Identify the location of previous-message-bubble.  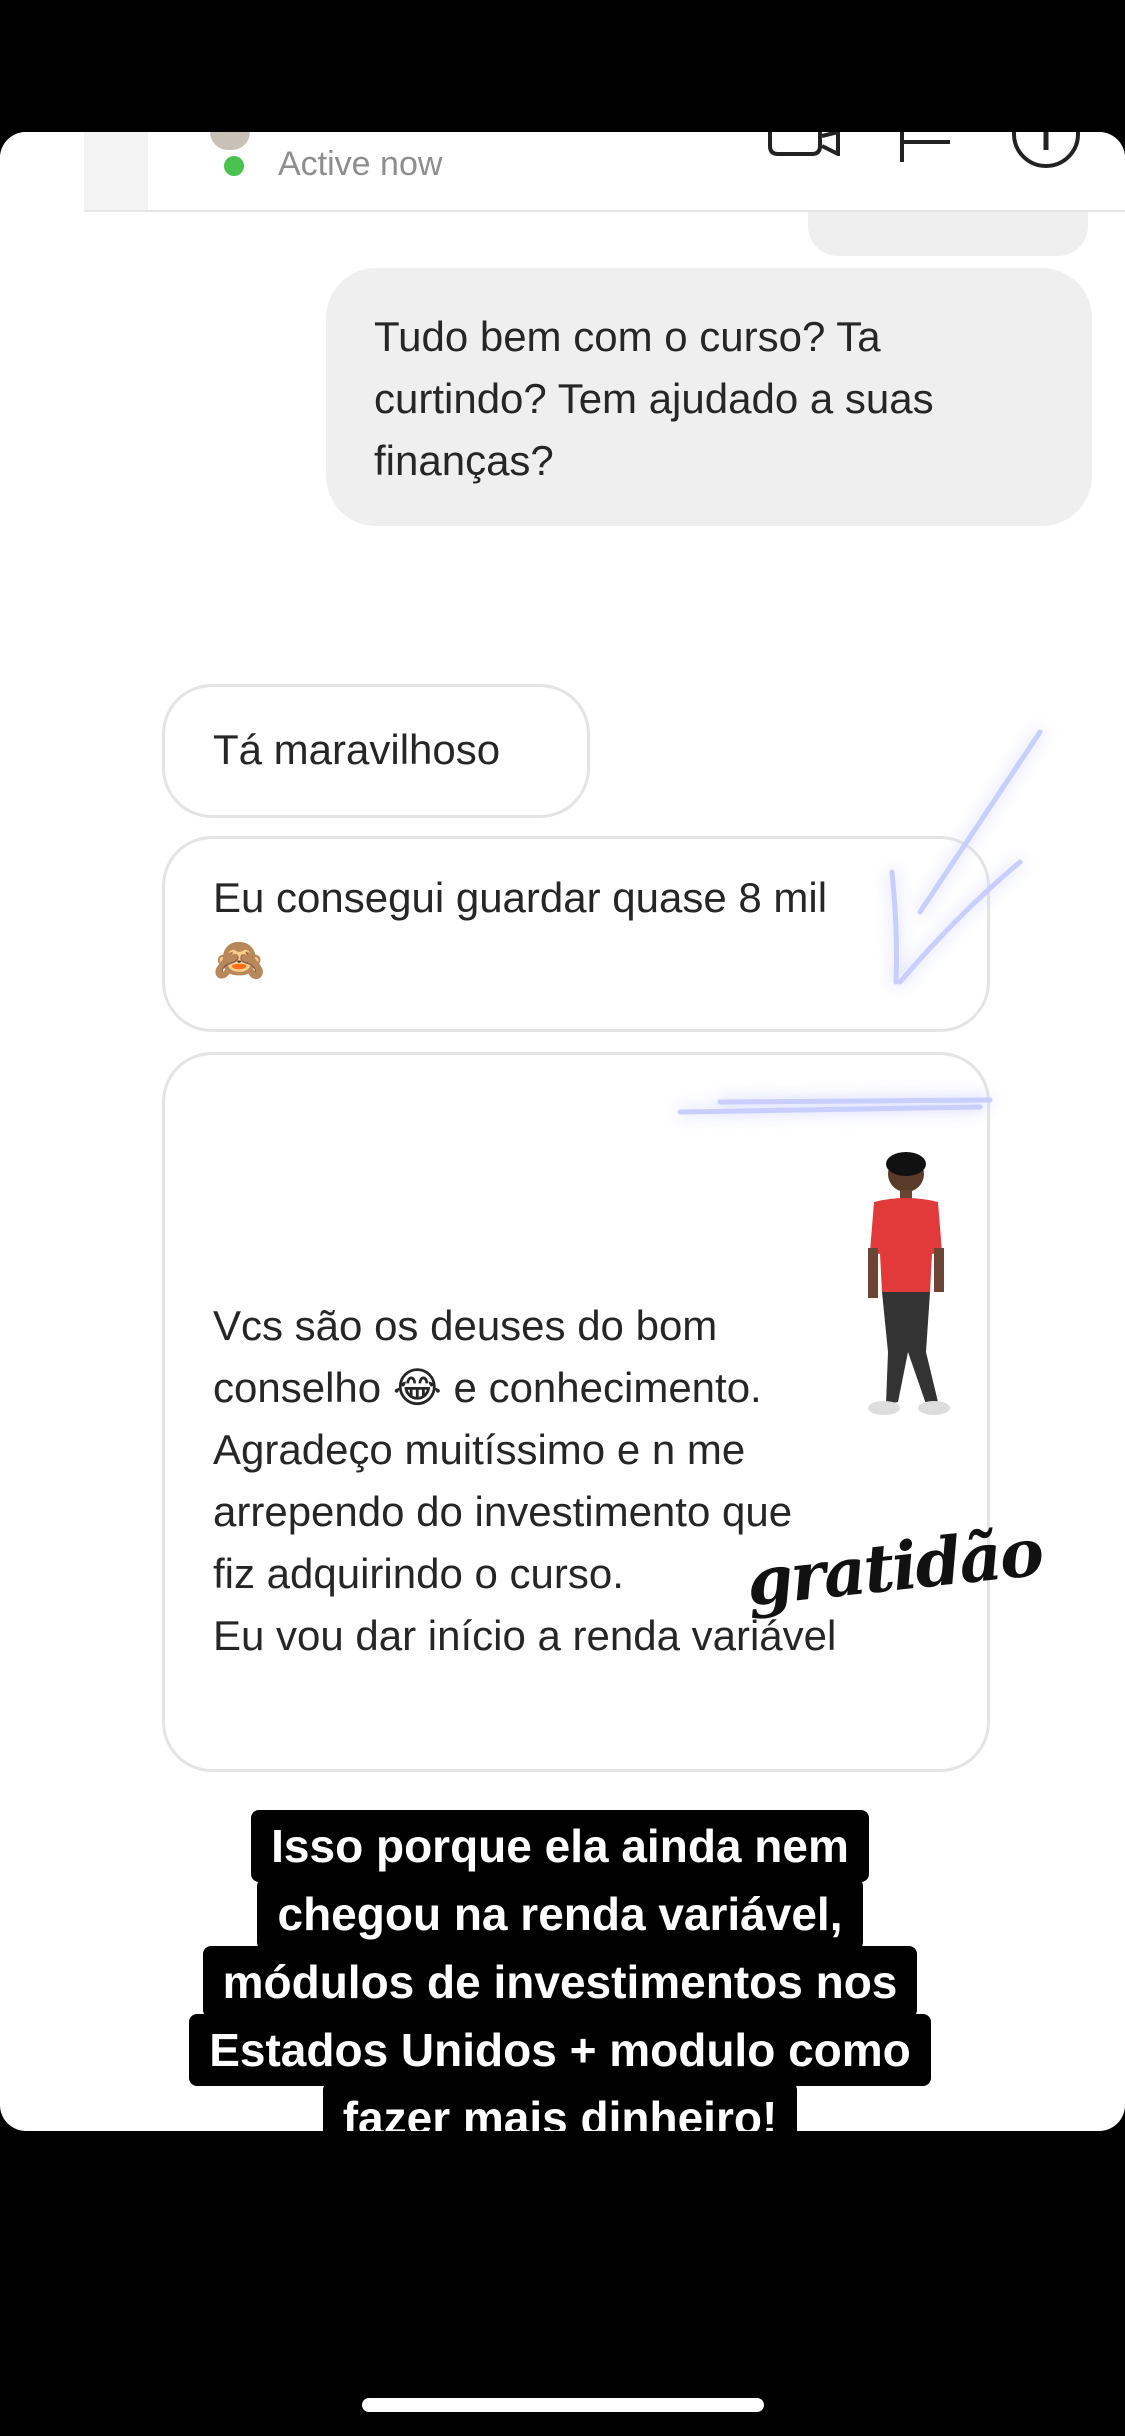
(948, 234).